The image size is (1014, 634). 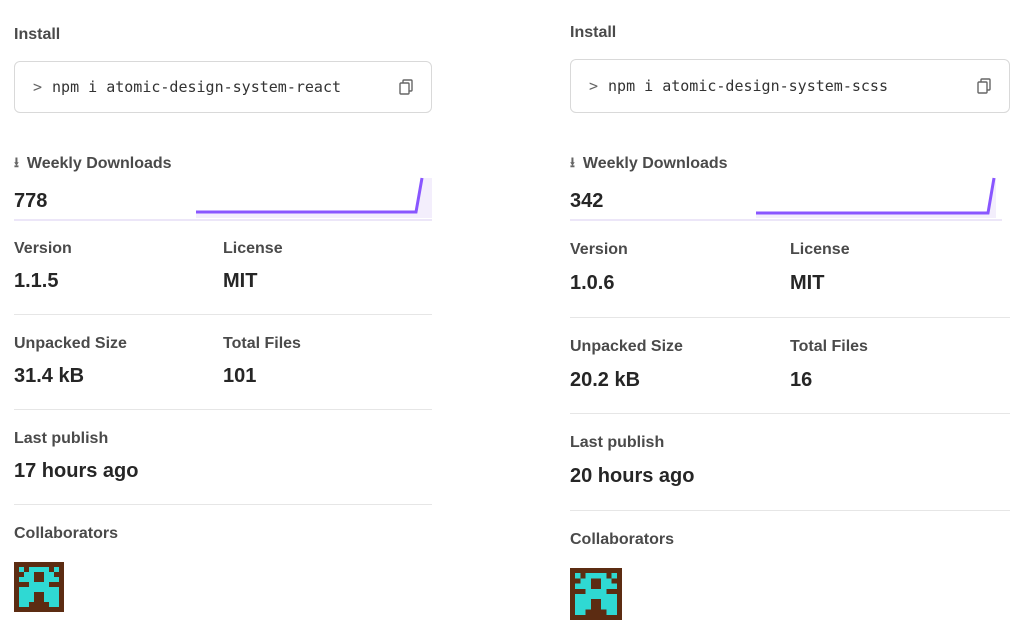 I want to click on last-publish-row: Last publish 20 hours ago, so click(x=790, y=461).